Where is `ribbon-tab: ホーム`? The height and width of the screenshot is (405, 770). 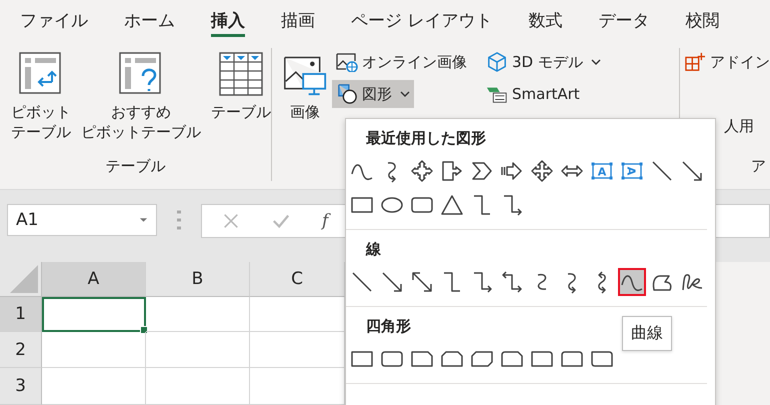
ribbon-tab: ホーム is located at coordinates (149, 20).